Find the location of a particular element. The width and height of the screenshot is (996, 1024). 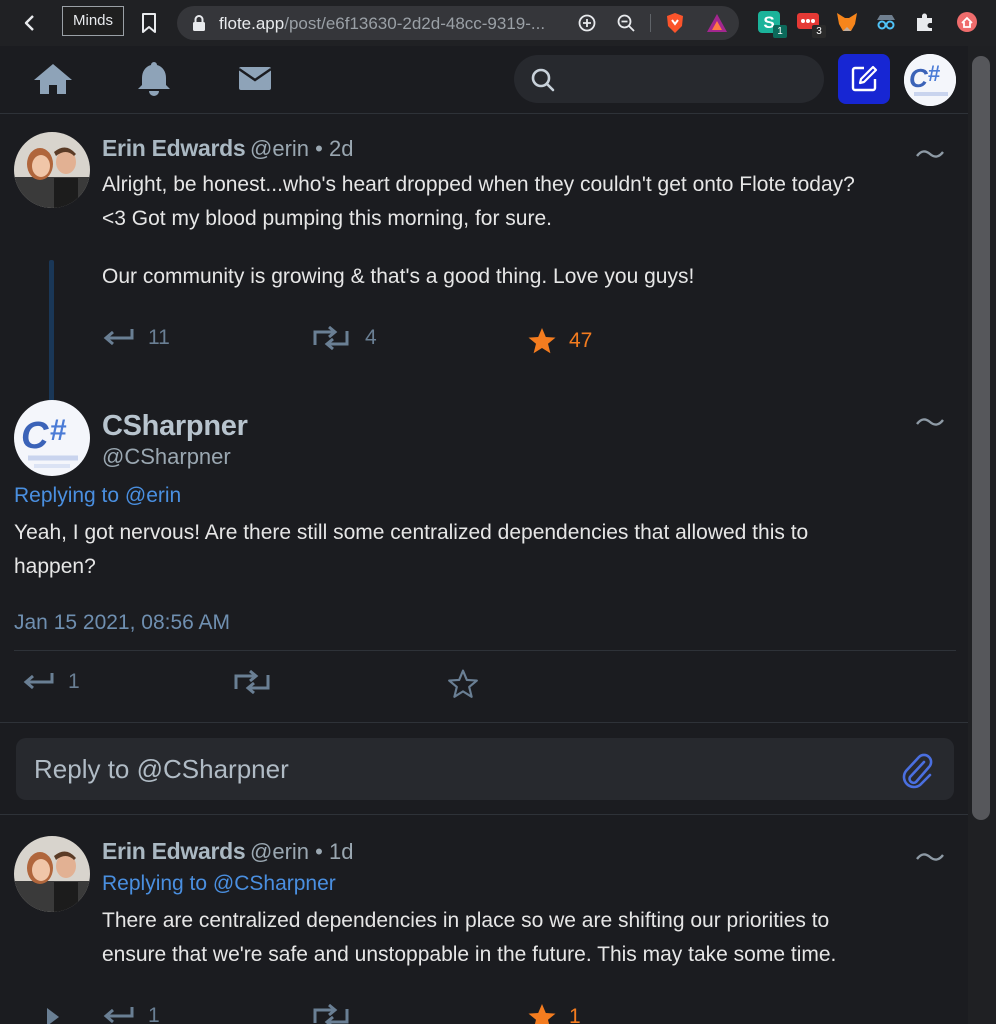

repost-action: 4 is located at coordinates (343, 338).